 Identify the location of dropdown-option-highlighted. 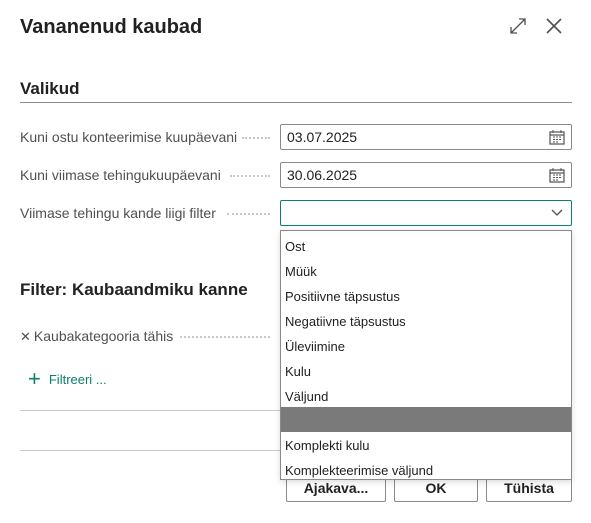
(426, 419).